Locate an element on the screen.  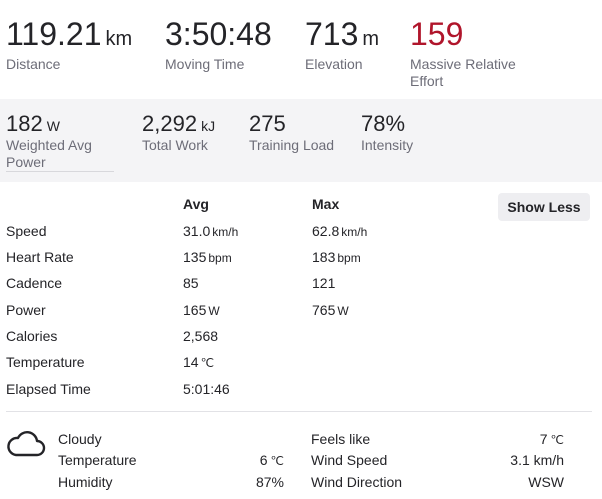
row-max-power: 765 W is located at coordinates (330, 310).